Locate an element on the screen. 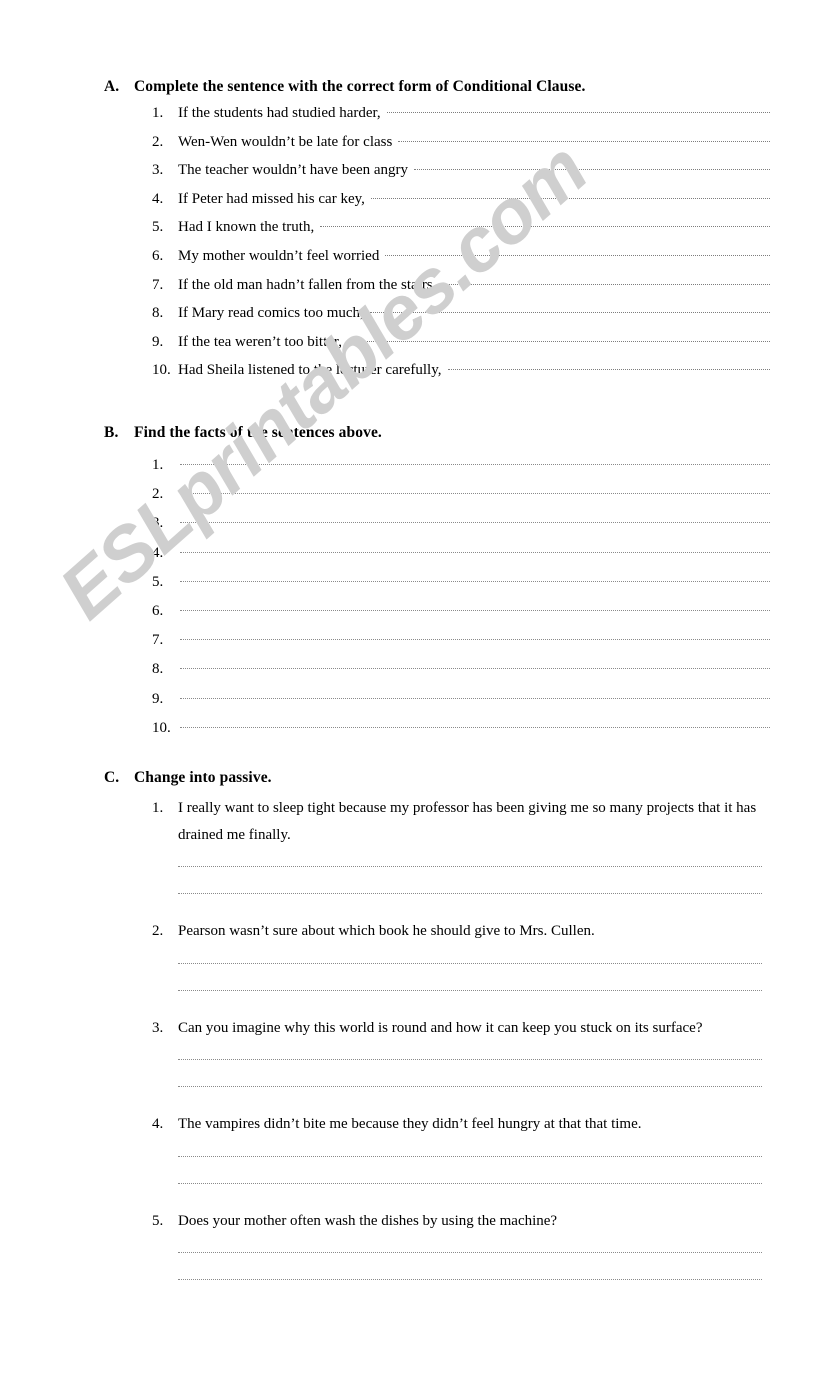  question-number: 7. is located at coordinates (158, 284).